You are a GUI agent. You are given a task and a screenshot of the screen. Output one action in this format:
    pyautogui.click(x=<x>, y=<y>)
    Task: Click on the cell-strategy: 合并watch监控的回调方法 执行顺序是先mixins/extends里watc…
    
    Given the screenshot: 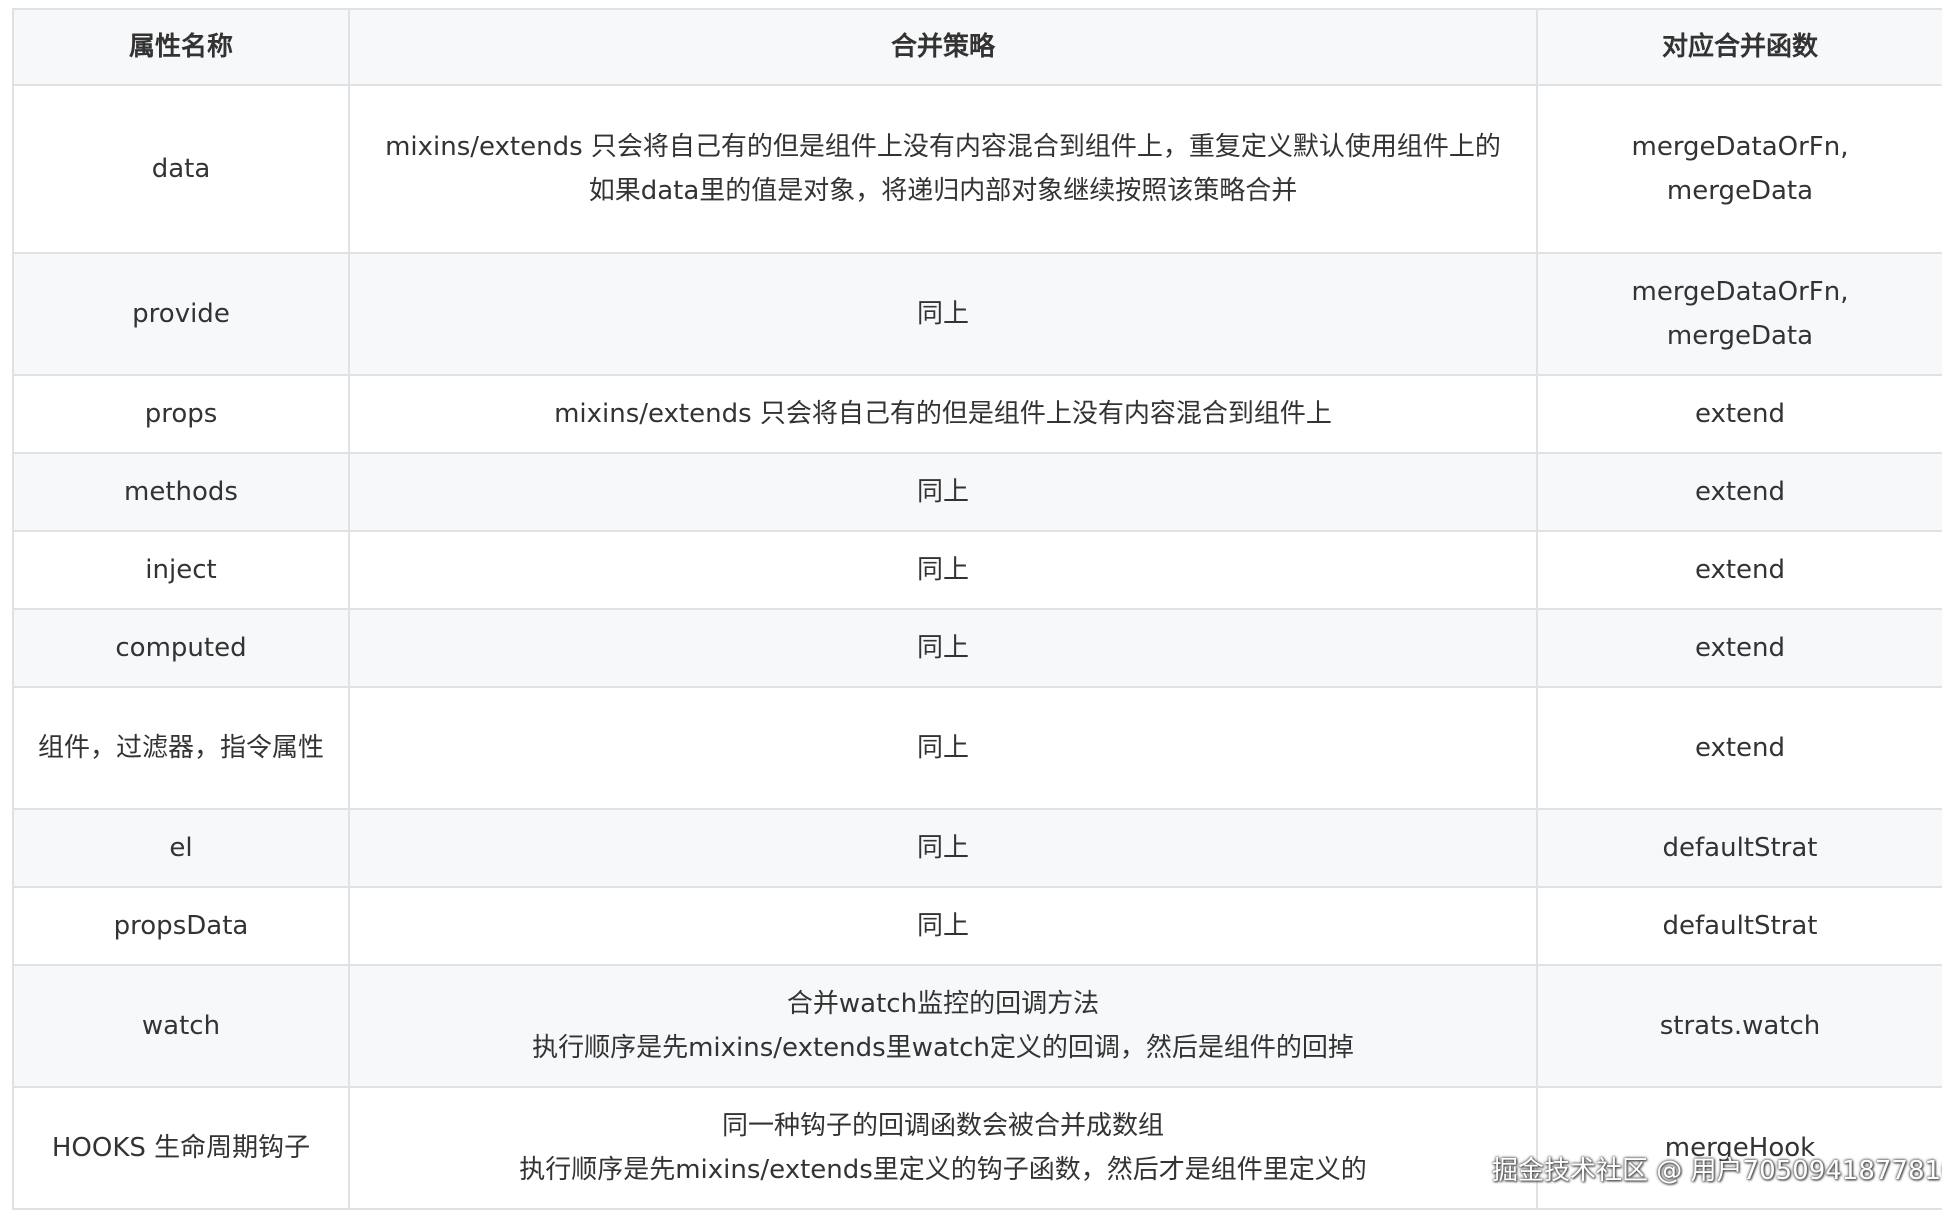 What is the action you would take?
    pyautogui.click(x=943, y=1026)
    